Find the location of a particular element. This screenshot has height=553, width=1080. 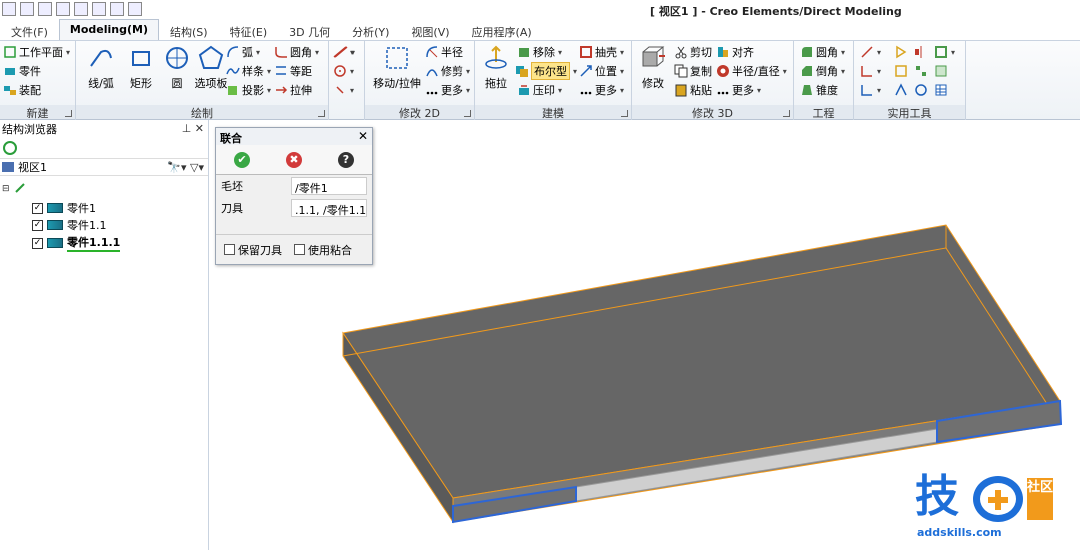

tree-item-part1-1: ✓ 零件1.1 is located at coordinates (69, 225).